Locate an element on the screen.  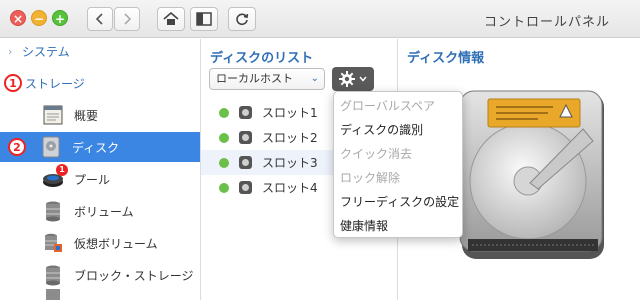
chevron-down-icon is located at coordinates (363, 79).